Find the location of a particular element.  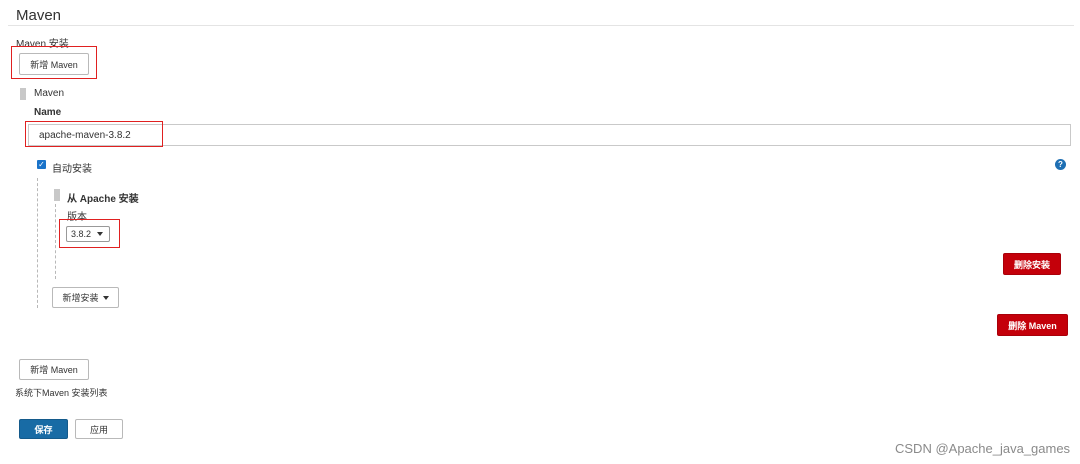

add-maven-button-top: 新增 Maven is located at coordinates (54, 64).